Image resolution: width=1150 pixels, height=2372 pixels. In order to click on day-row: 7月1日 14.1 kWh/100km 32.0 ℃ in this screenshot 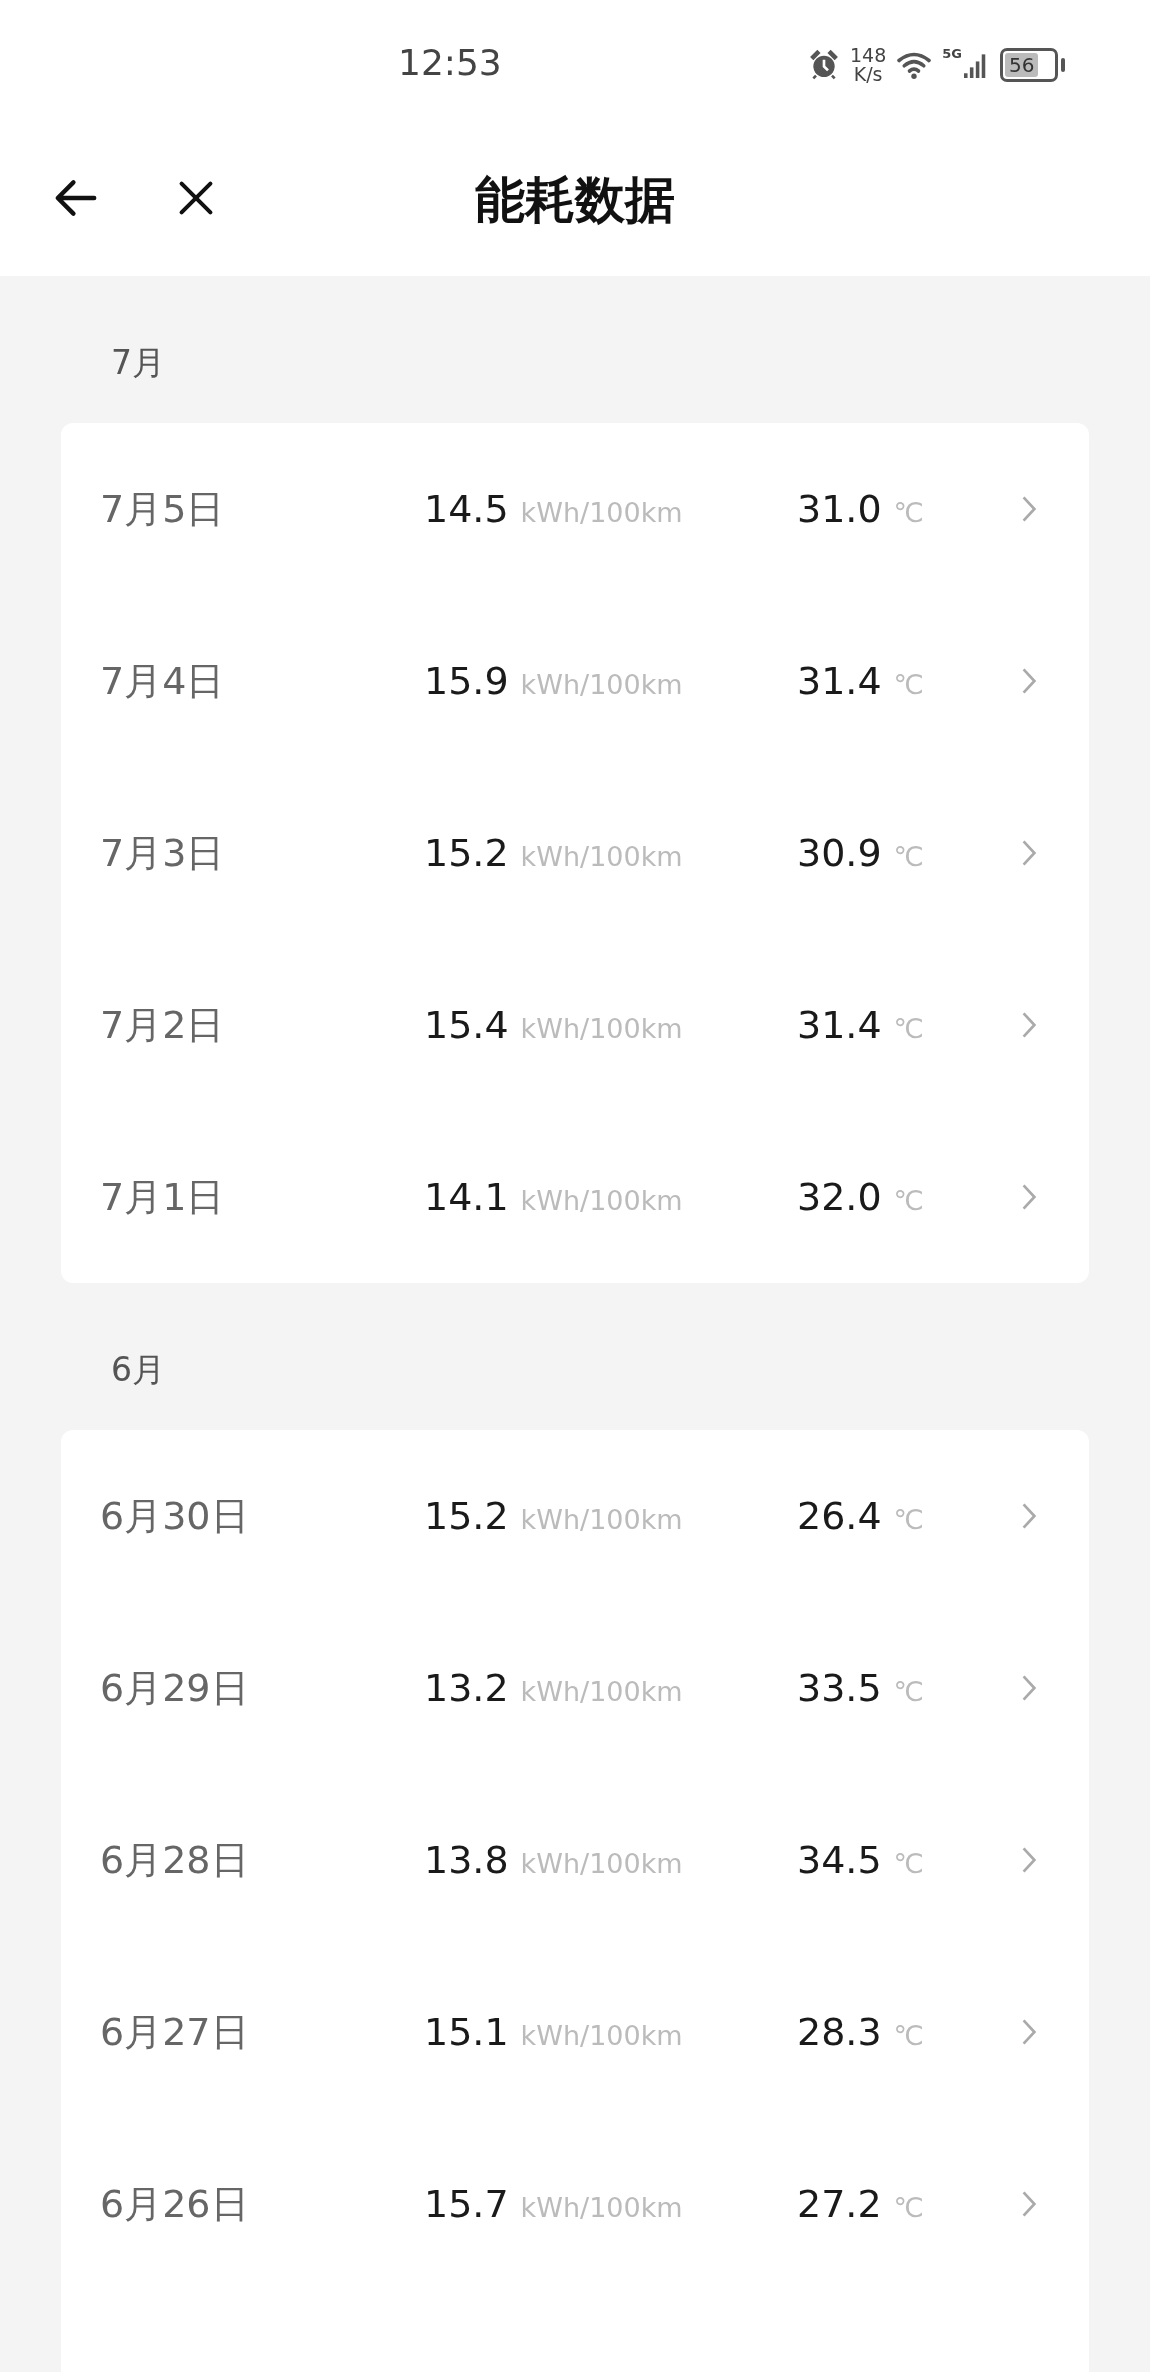, I will do `click(575, 1197)`.